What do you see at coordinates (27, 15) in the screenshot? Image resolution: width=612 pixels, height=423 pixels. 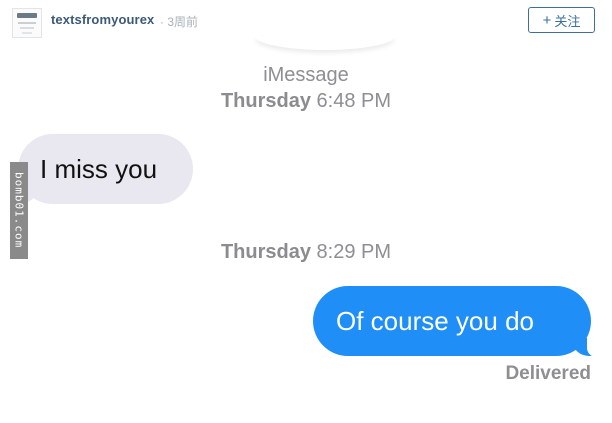 I see `avatar-logo-mark` at bounding box center [27, 15].